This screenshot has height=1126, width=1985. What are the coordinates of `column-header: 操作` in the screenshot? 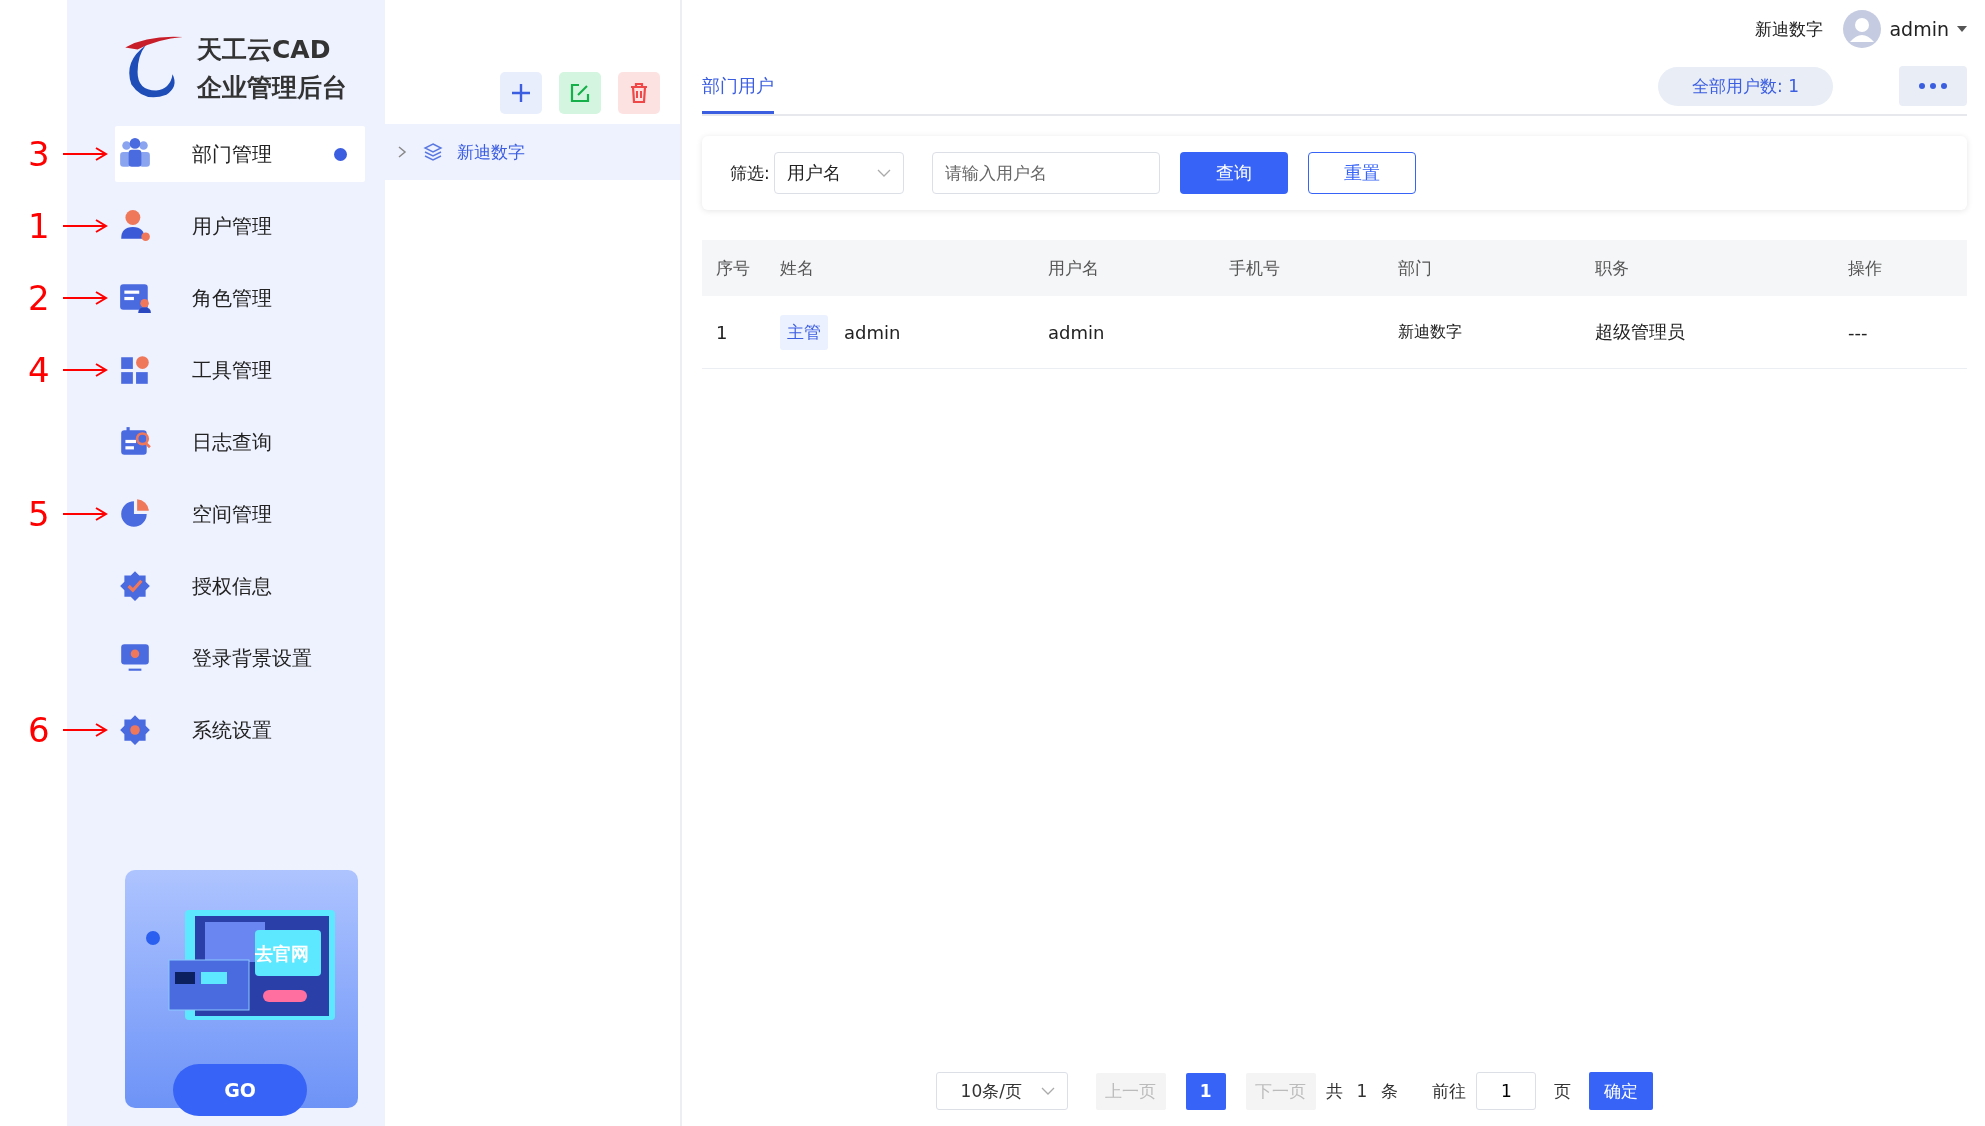 It's located at (1900, 268).